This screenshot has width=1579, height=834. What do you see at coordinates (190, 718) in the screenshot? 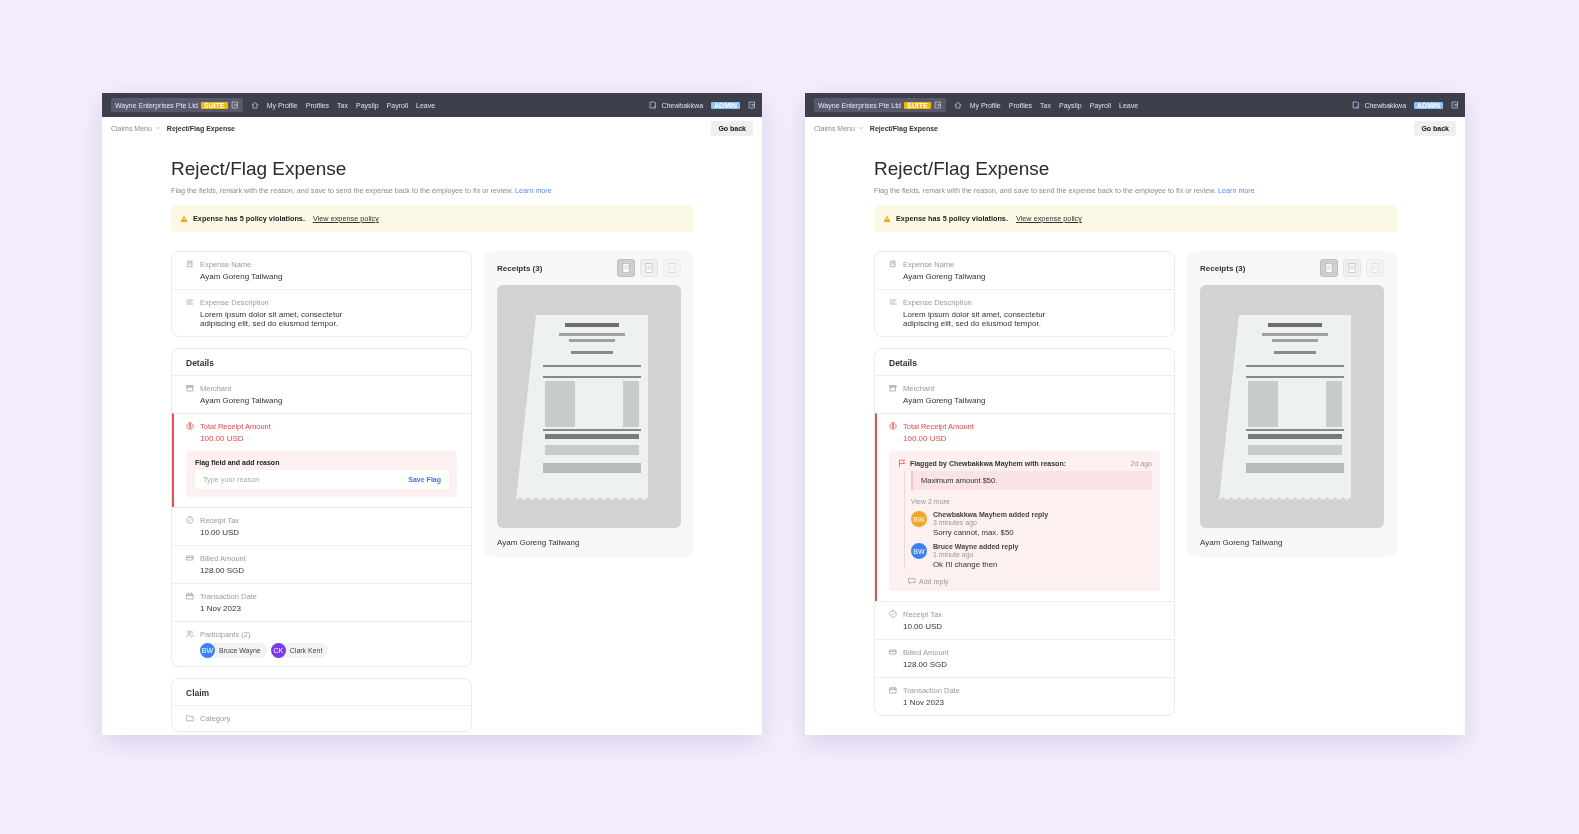
I see `folder-icon` at bounding box center [190, 718].